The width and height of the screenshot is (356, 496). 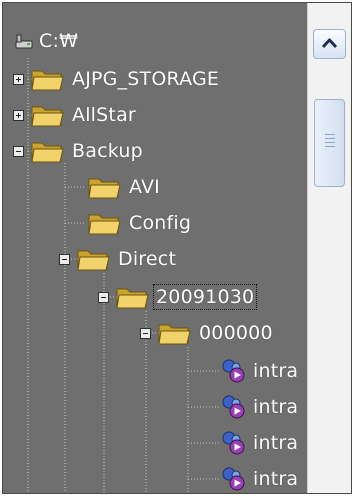 I want to click on chevron-up-icon, so click(x=329, y=43).